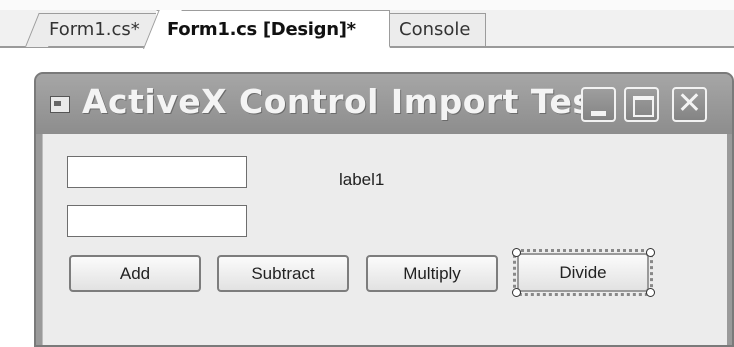 The image size is (734, 347). What do you see at coordinates (283, 273) in the screenshot?
I see `subtract-button: Subtract` at bounding box center [283, 273].